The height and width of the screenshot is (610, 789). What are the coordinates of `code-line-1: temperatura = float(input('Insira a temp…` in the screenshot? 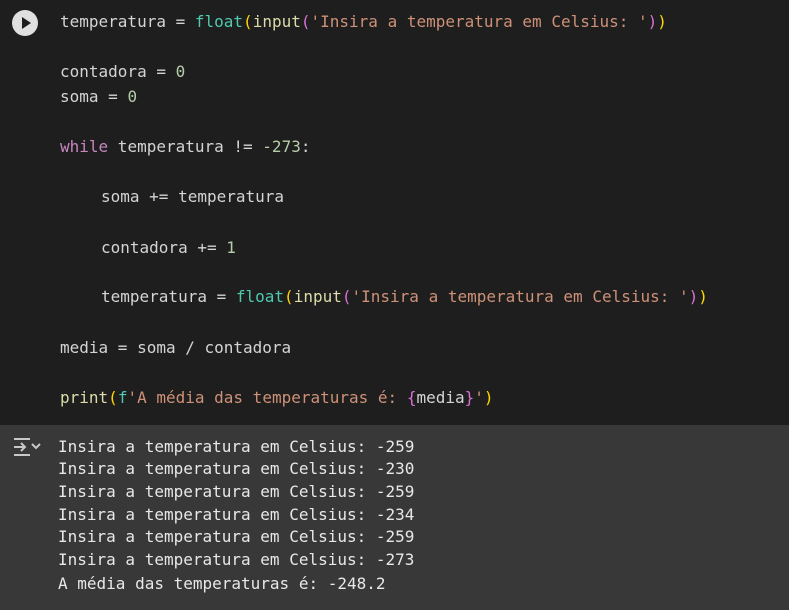 It's located at (363, 21).